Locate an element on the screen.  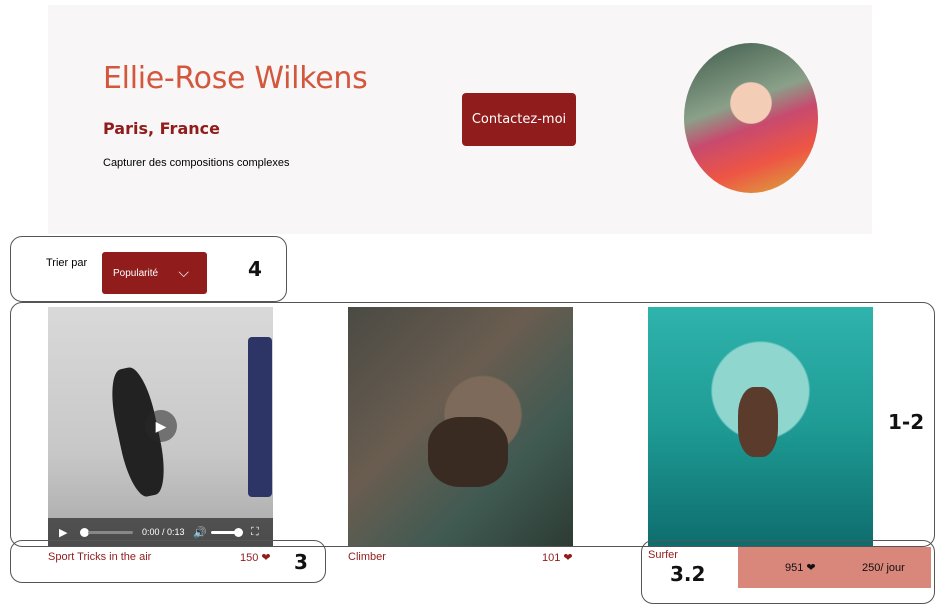
media-title: Climber is located at coordinates (367, 557).